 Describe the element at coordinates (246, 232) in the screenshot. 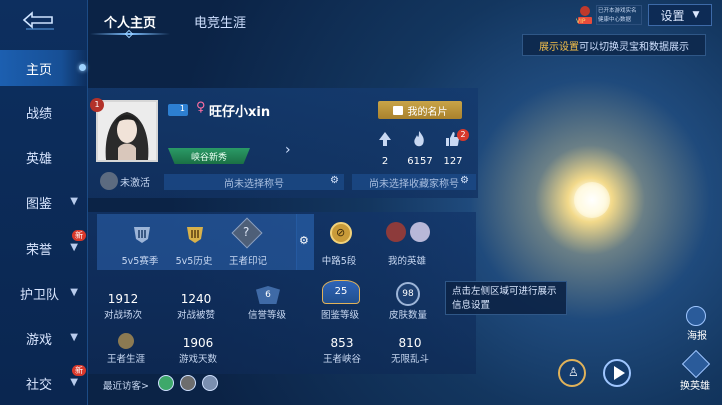

I see `question-icon: ?` at that location.